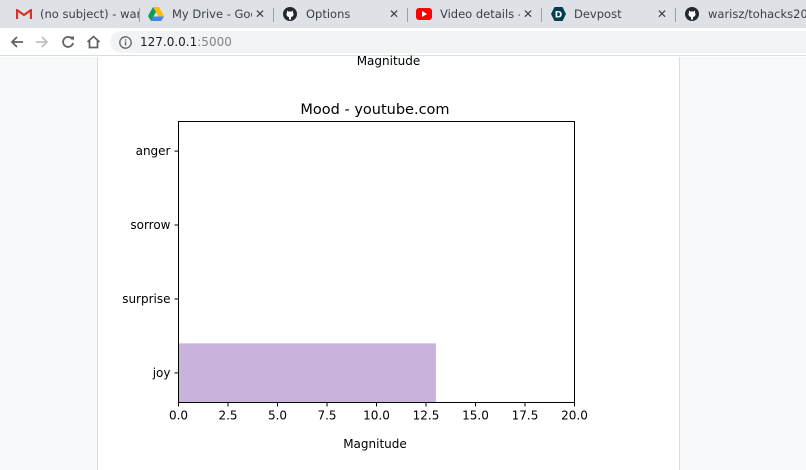 The width and height of the screenshot is (806, 470). Describe the element at coordinates (150, 262) in the screenshot. I see `y-axis: anger sorrow surprise joy` at that location.